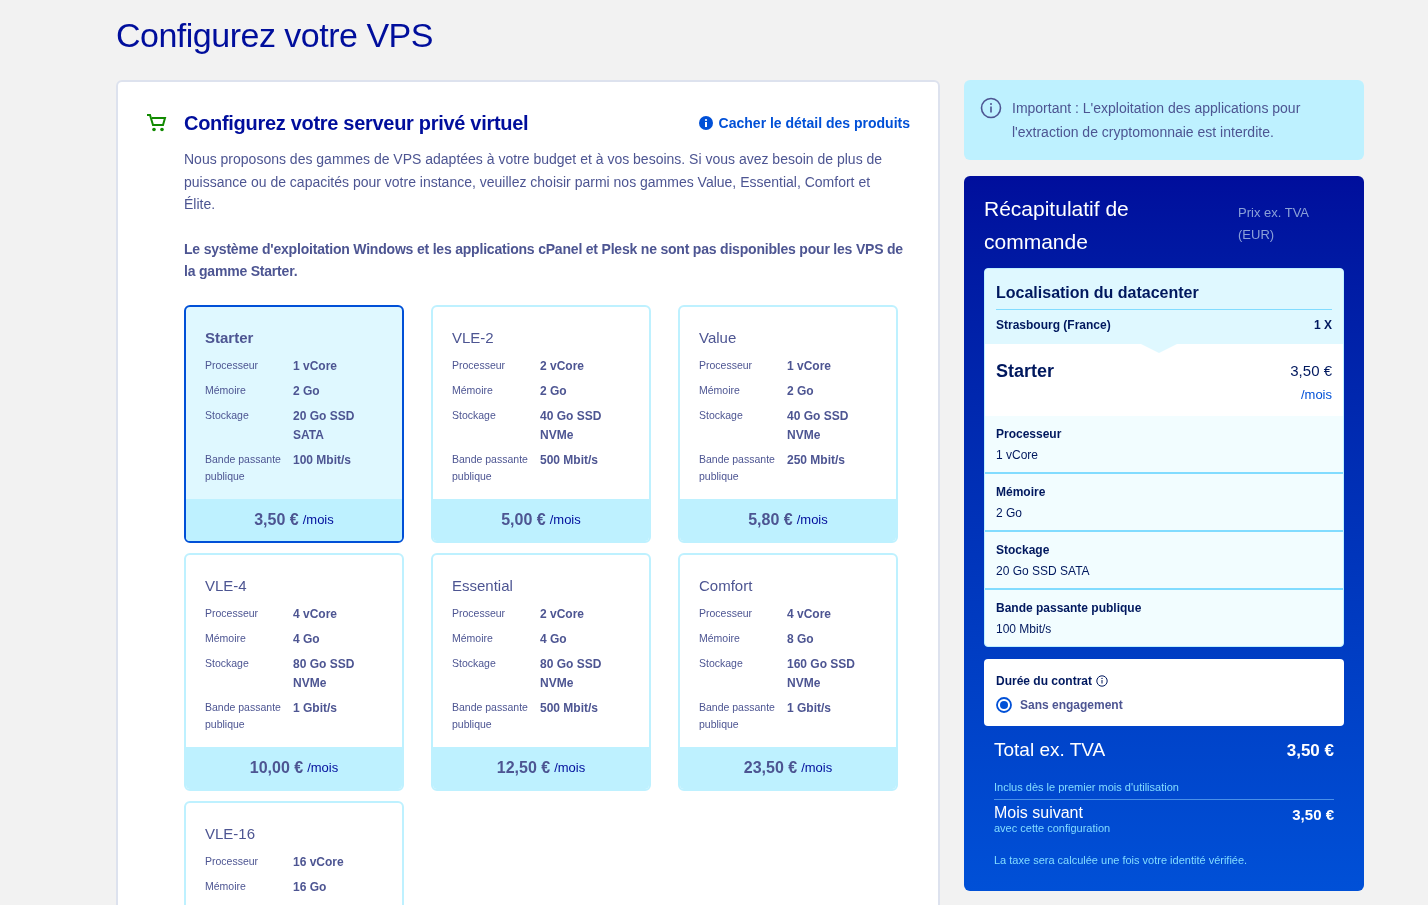 The width and height of the screenshot is (1428, 905). What do you see at coordinates (726, 585) in the screenshot?
I see `plan-name: Comfort` at bounding box center [726, 585].